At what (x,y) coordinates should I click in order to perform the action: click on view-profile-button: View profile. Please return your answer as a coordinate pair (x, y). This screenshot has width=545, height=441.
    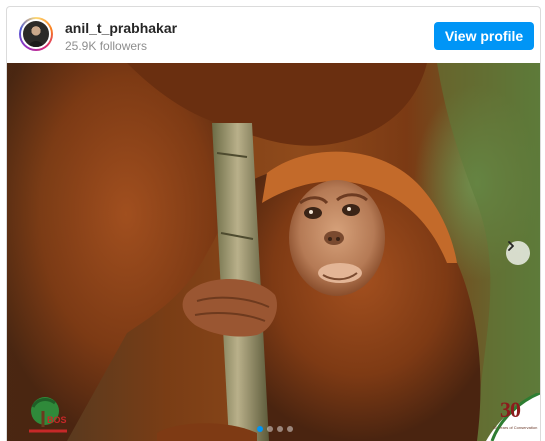
    Looking at the image, I should click on (484, 36).